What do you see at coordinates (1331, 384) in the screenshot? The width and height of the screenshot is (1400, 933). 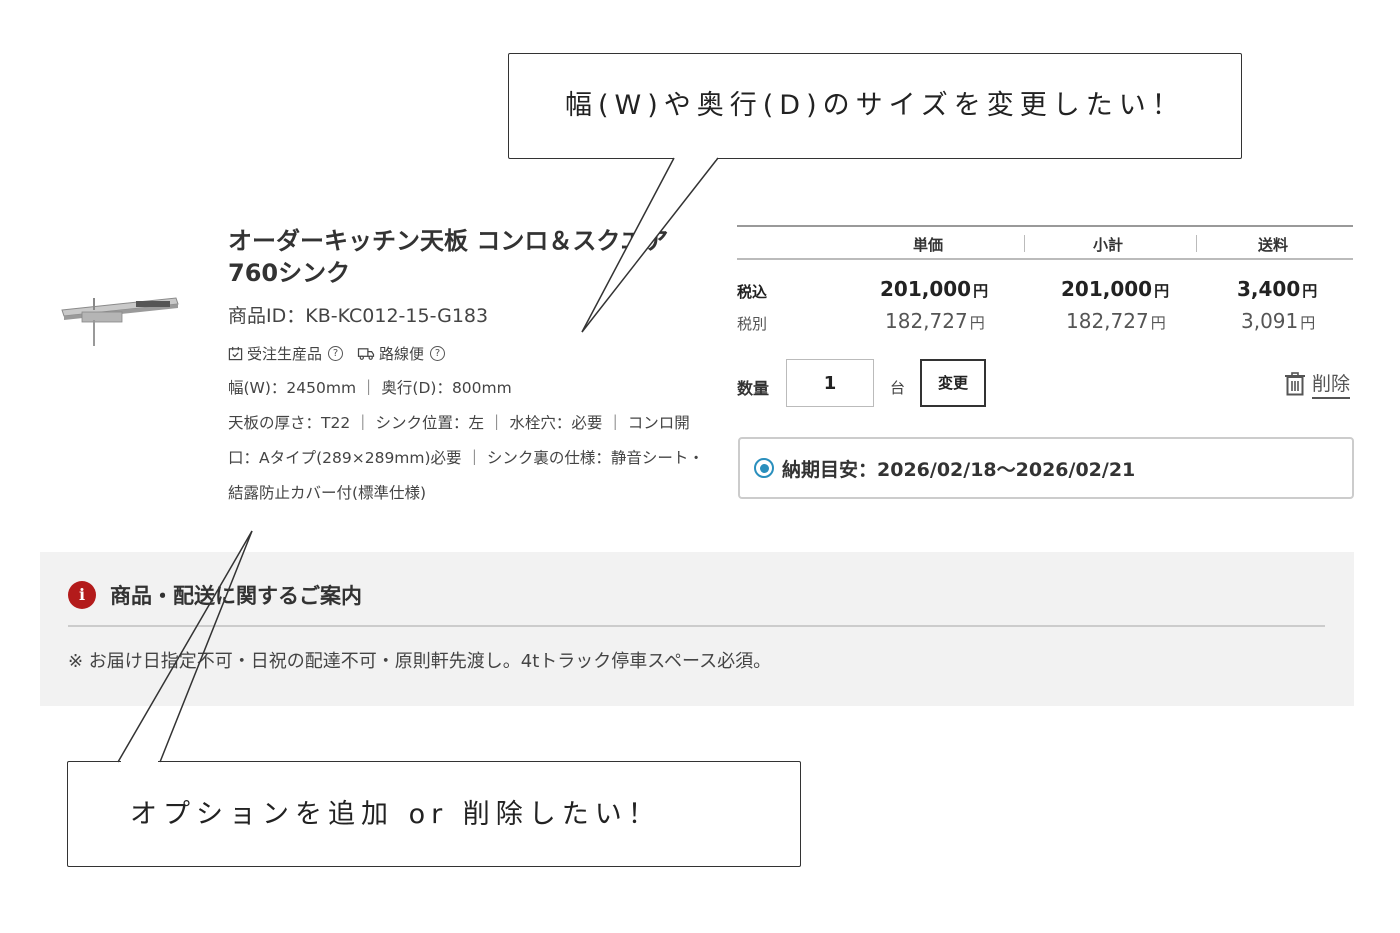 I see `delete-label: 削除` at bounding box center [1331, 384].